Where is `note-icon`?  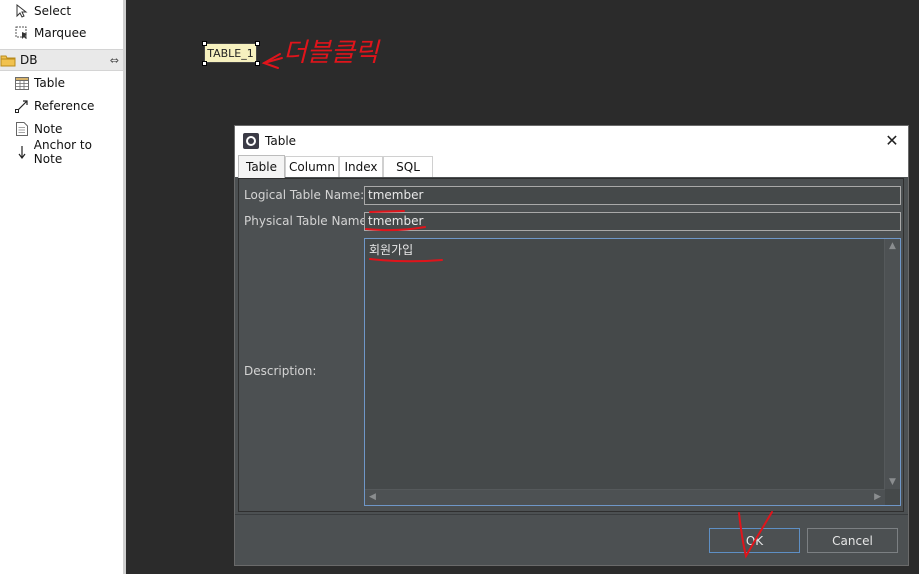 note-icon is located at coordinates (22, 129).